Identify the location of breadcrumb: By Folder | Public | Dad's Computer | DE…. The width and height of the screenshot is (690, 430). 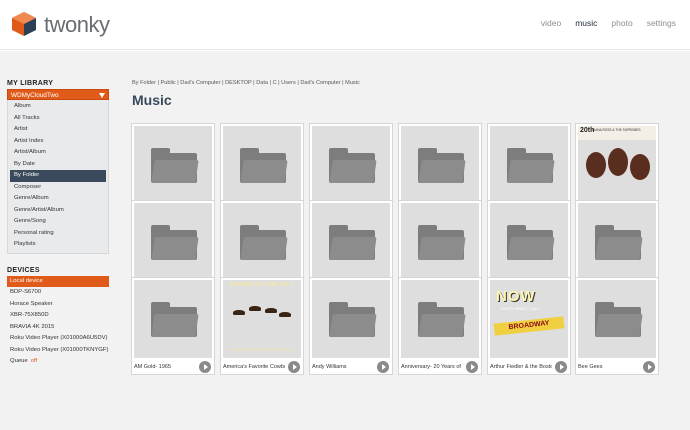
(246, 83).